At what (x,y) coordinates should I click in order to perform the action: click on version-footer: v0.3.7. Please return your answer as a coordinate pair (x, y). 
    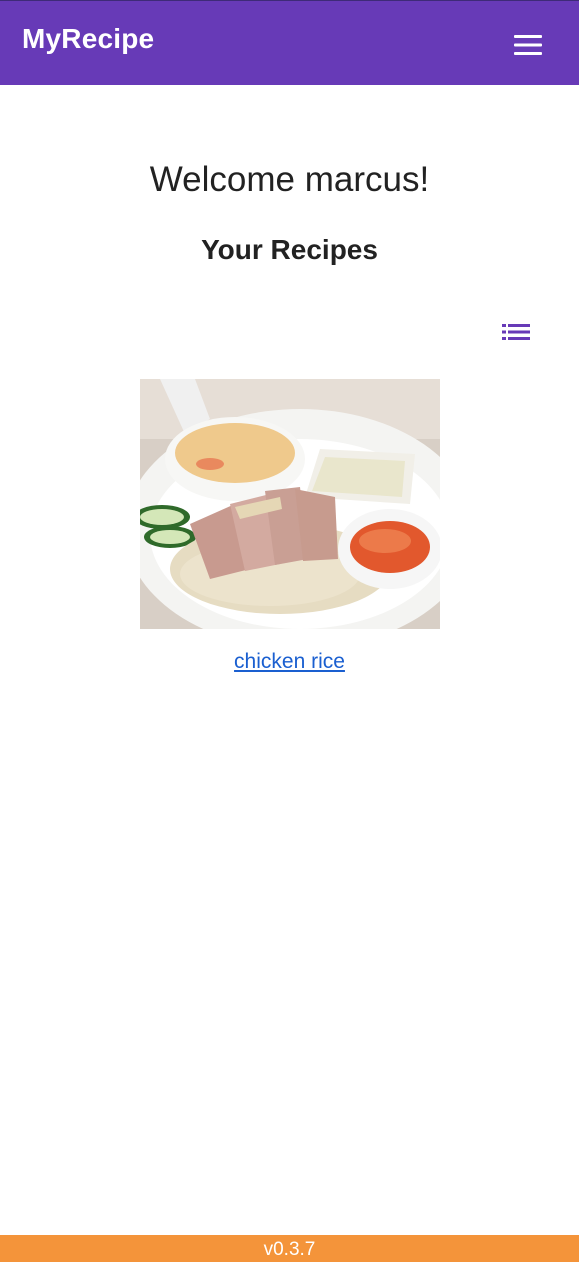
    Looking at the image, I should click on (289, 1248).